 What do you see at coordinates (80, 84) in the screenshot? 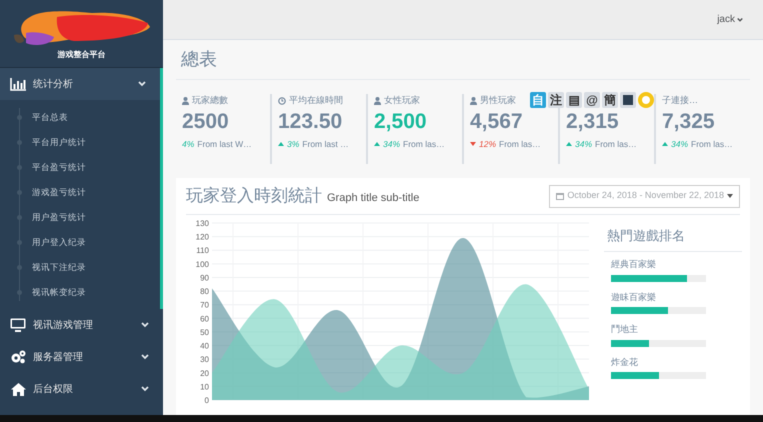
I see `menu-item: 统计分析` at bounding box center [80, 84].